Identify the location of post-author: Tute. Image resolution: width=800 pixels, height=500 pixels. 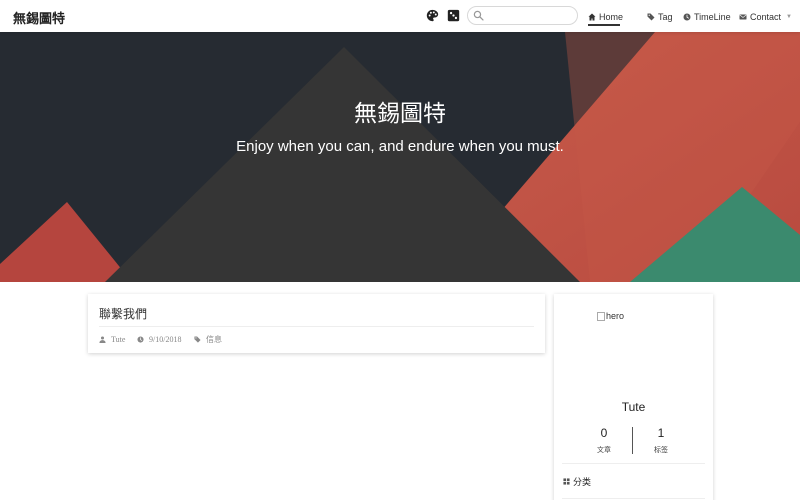
(112, 339).